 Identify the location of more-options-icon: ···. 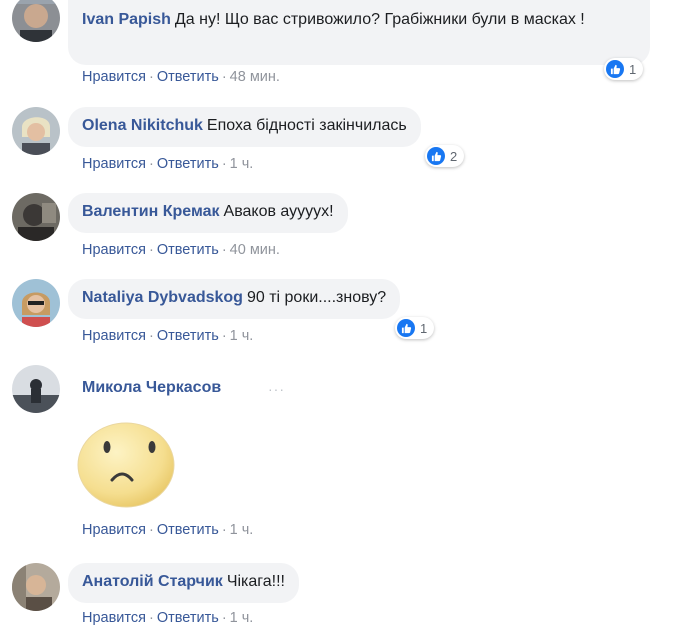
(276, 389).